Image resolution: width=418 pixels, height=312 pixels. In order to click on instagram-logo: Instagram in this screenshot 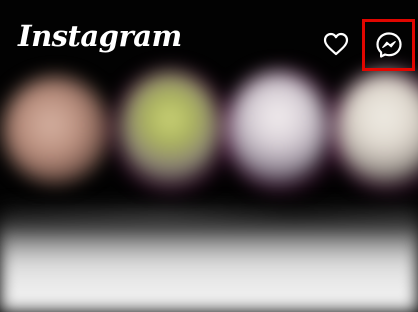, I will do `click(100, 36)`.